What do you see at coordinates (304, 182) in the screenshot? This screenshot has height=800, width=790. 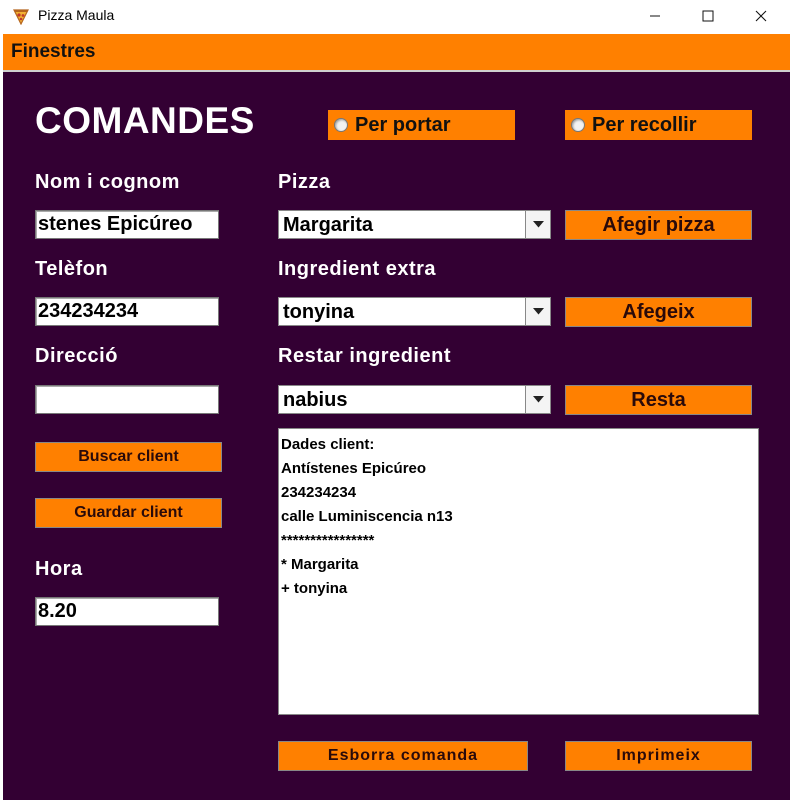 I see `pizza-label: Pizza` at bounding box center [304, 182].